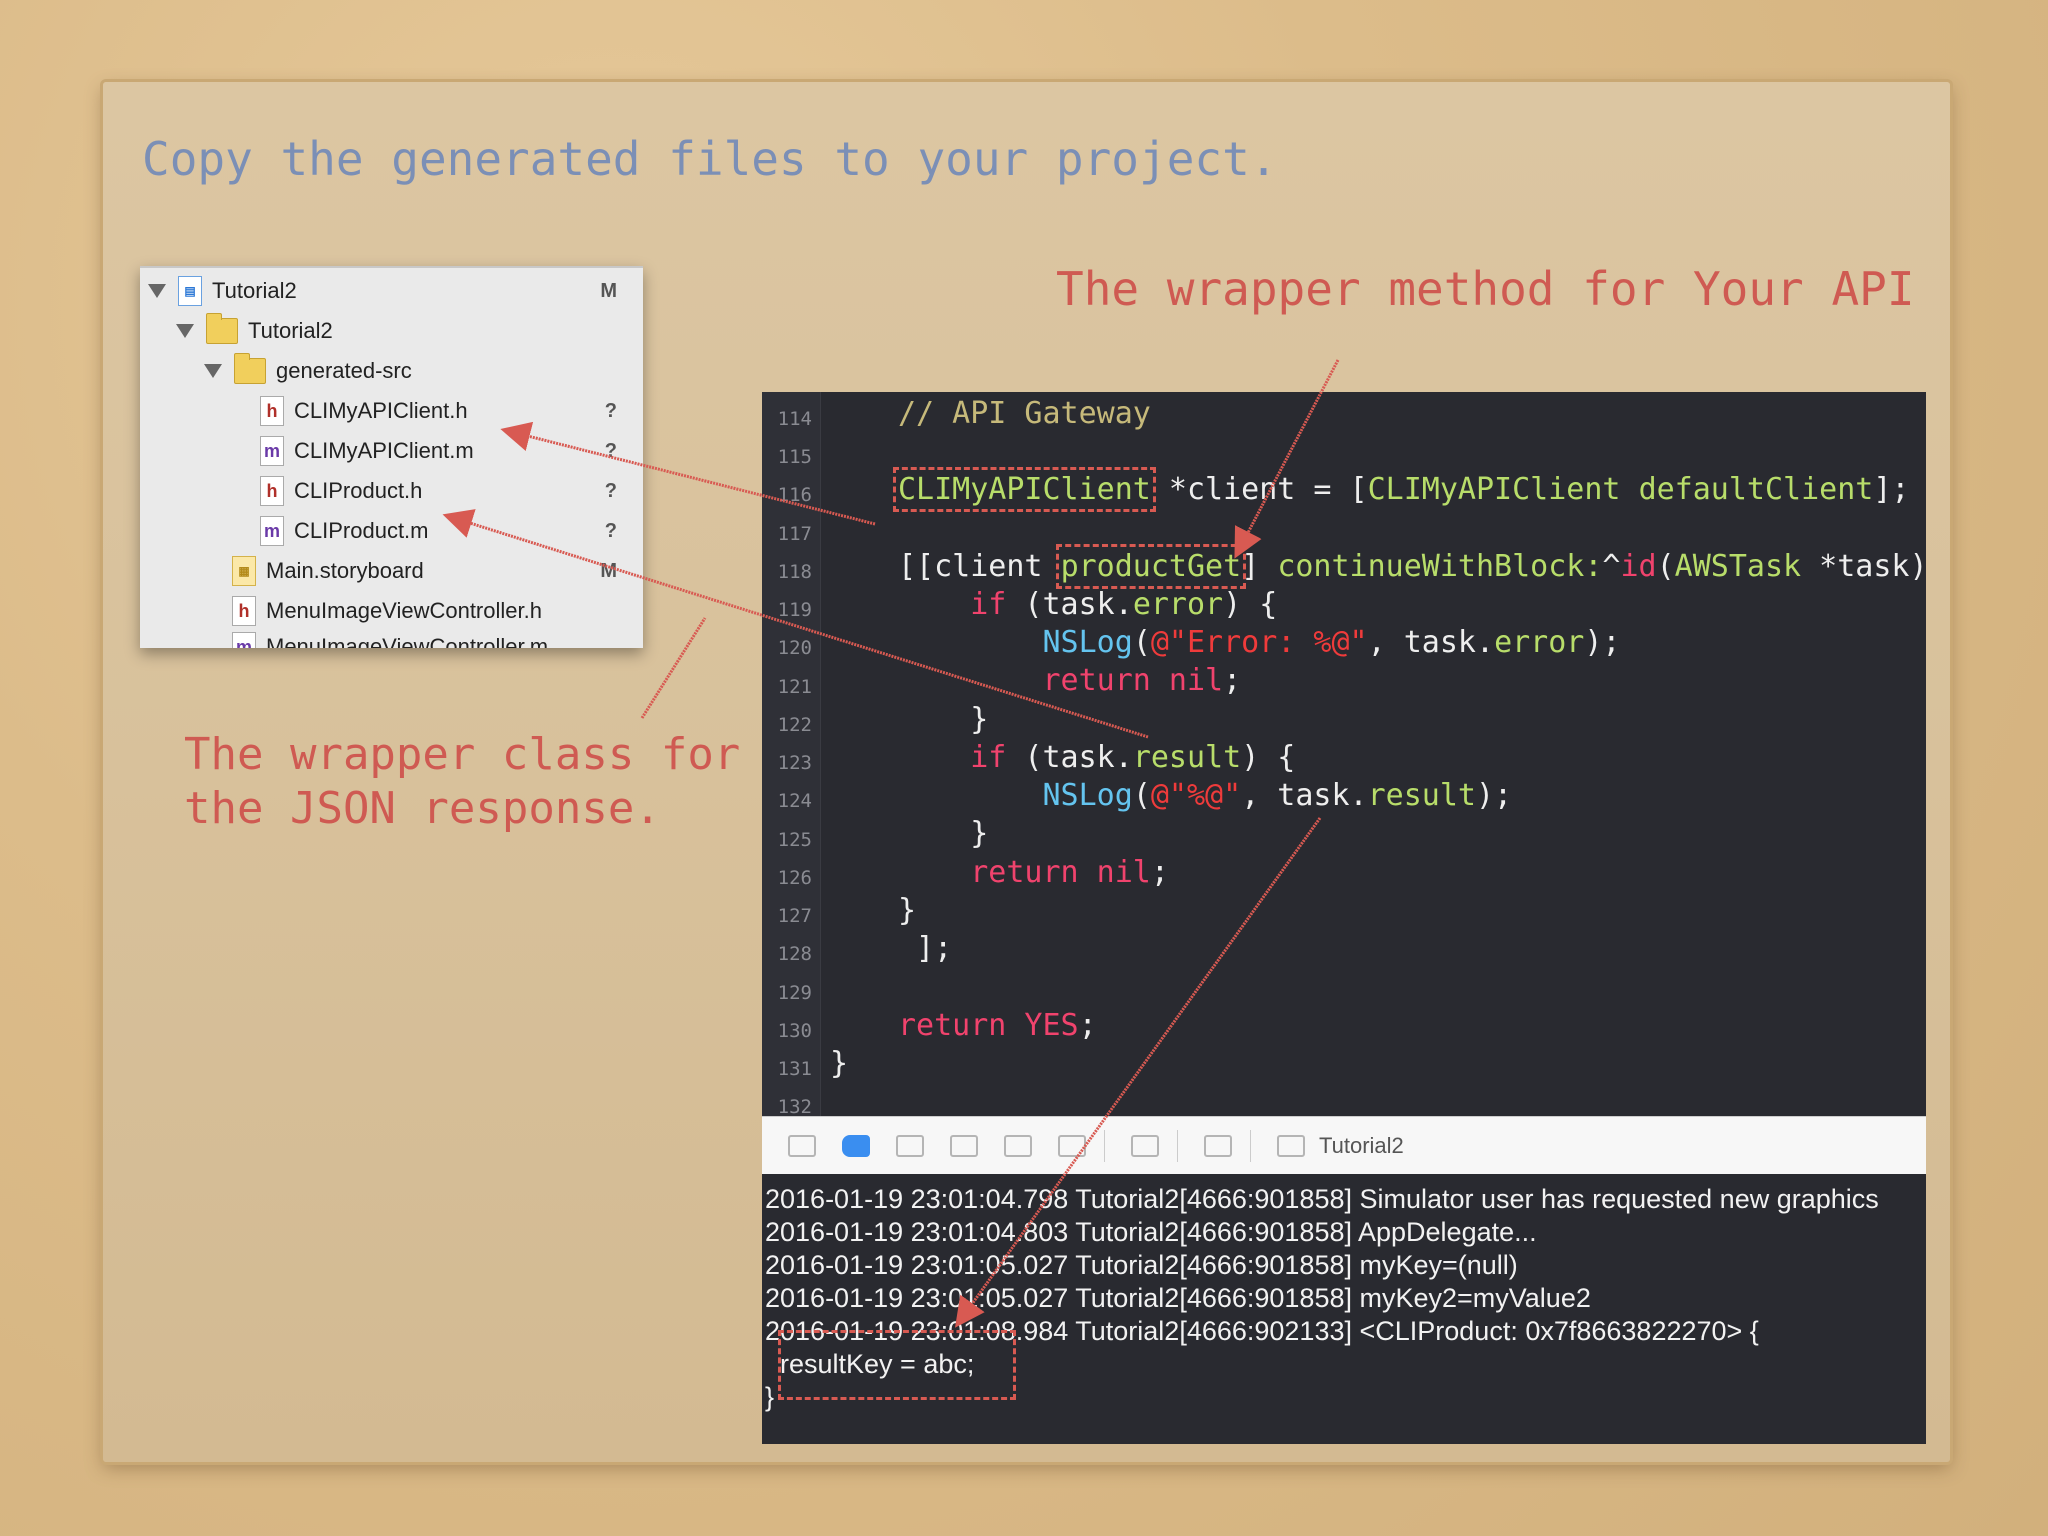 The width and height of the screenshot is (2048, 1536). Describe the element at coordinates (1287, 459) in the screenshot. I see `arrow-method-label` at that location.